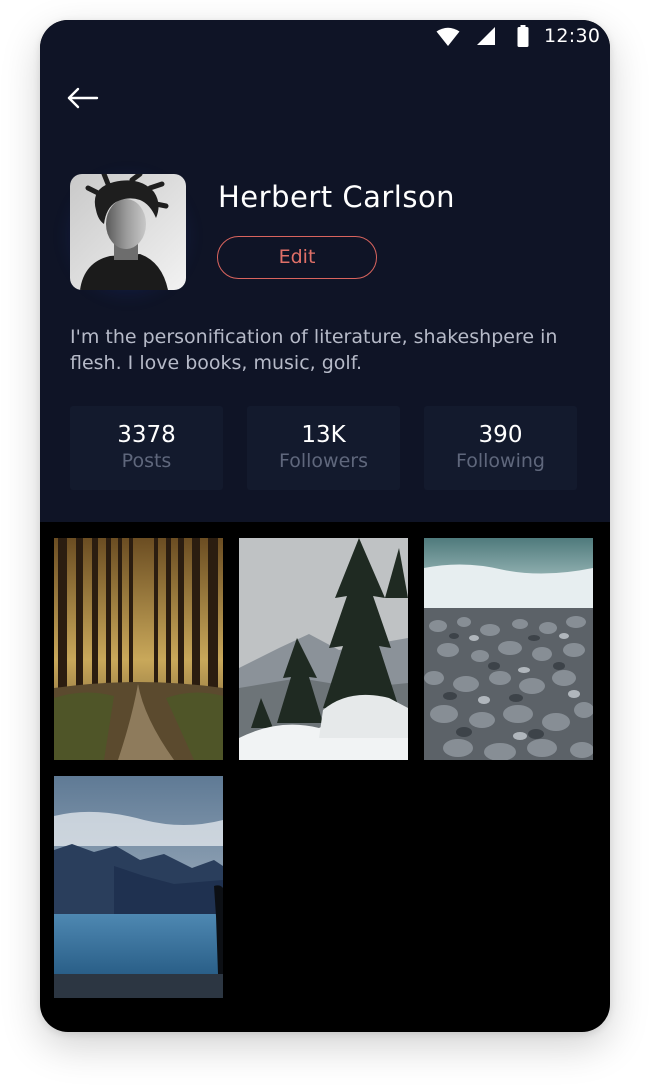  I want to click on cellular-signal-icon, so click(486, 36).